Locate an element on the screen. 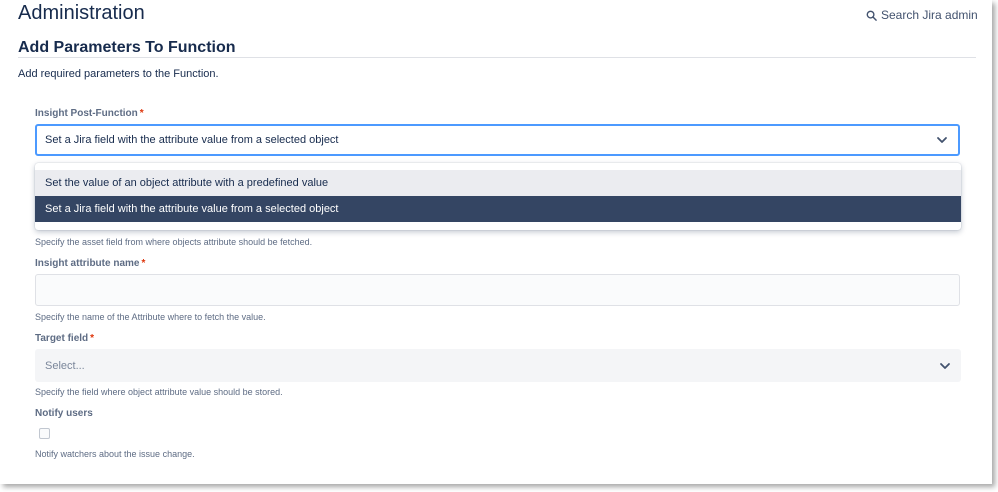 The width and height of the screenshot is (998, 492). attribute-name-label: Insight attribute name * is located at coordinates (90, 263).